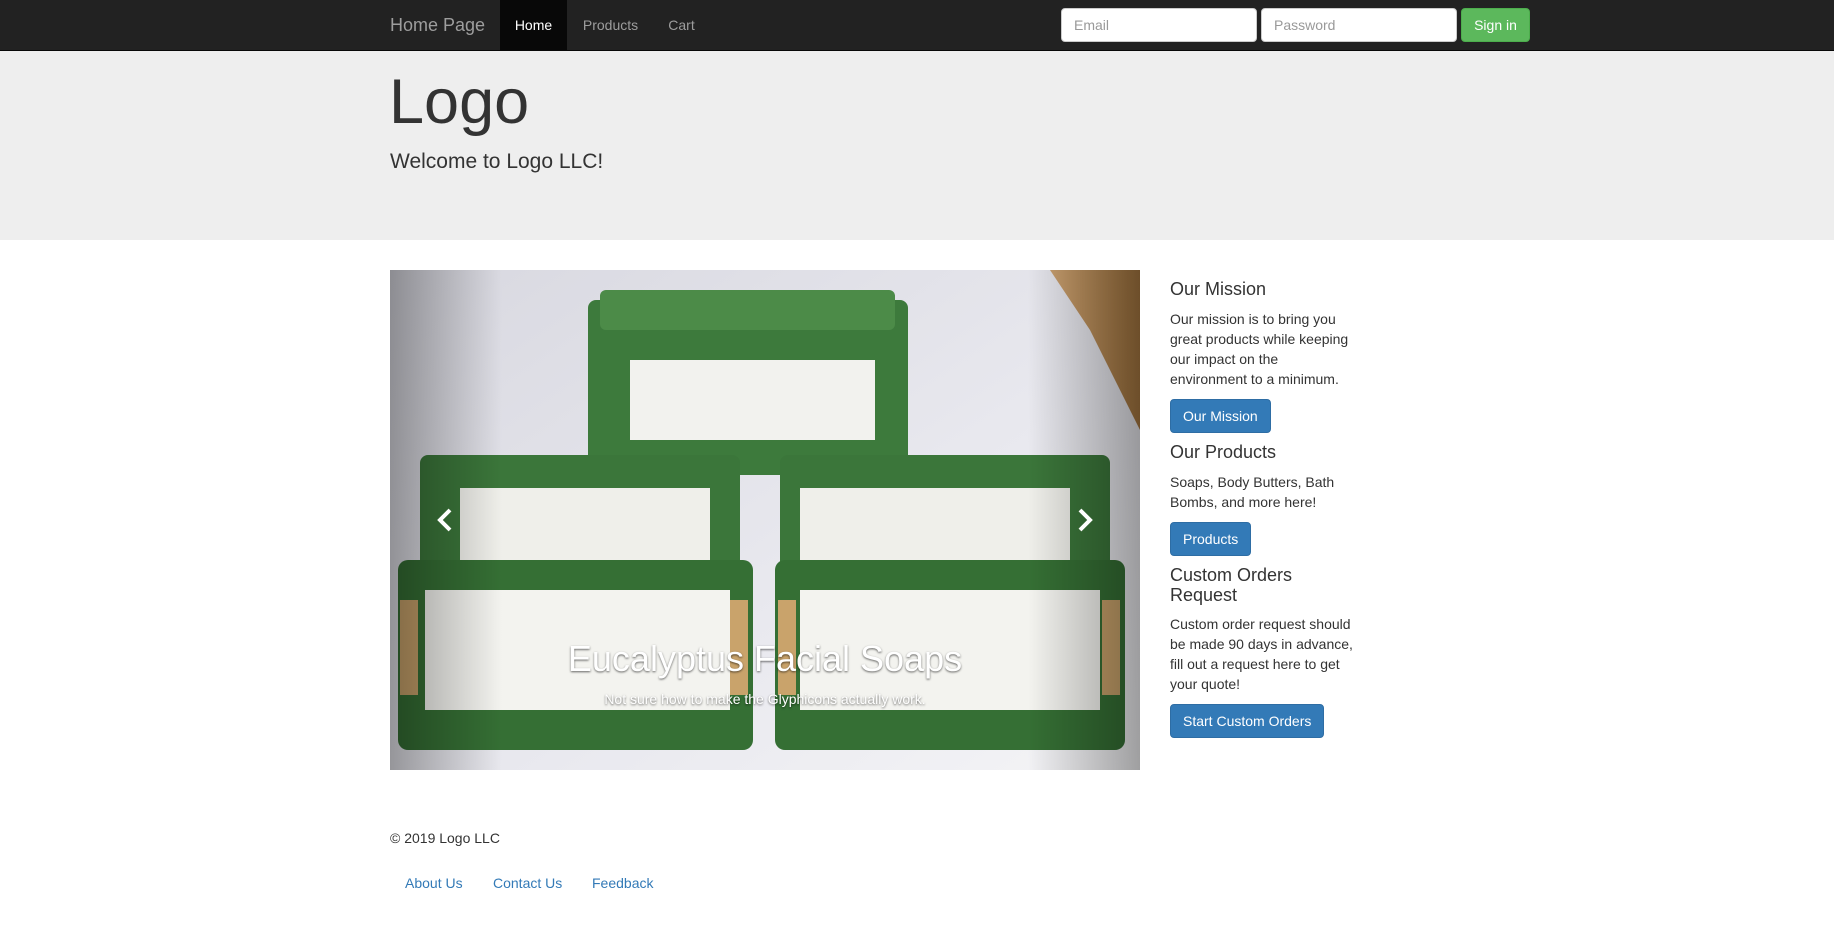  Describe the element at coordinates (1359, 25) in the screenshot. I see `password-input` at that location.